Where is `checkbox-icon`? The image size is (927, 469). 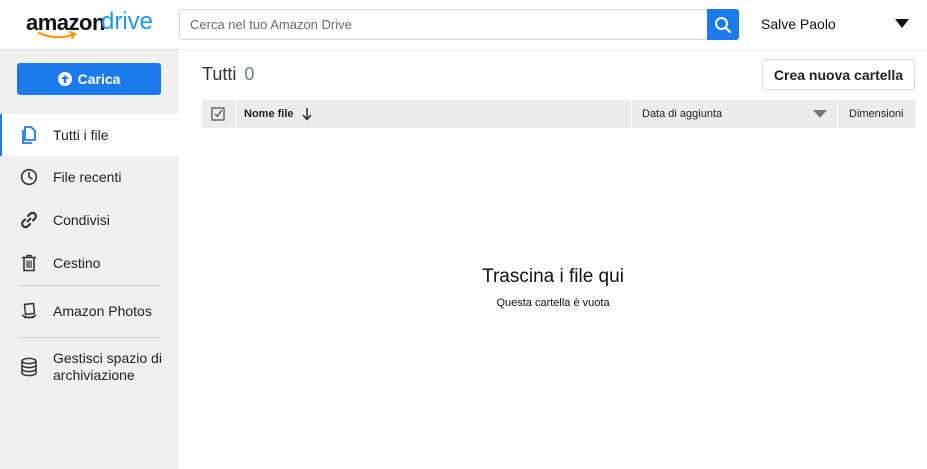 checkbox-icon is located at coordinates (218, 114).